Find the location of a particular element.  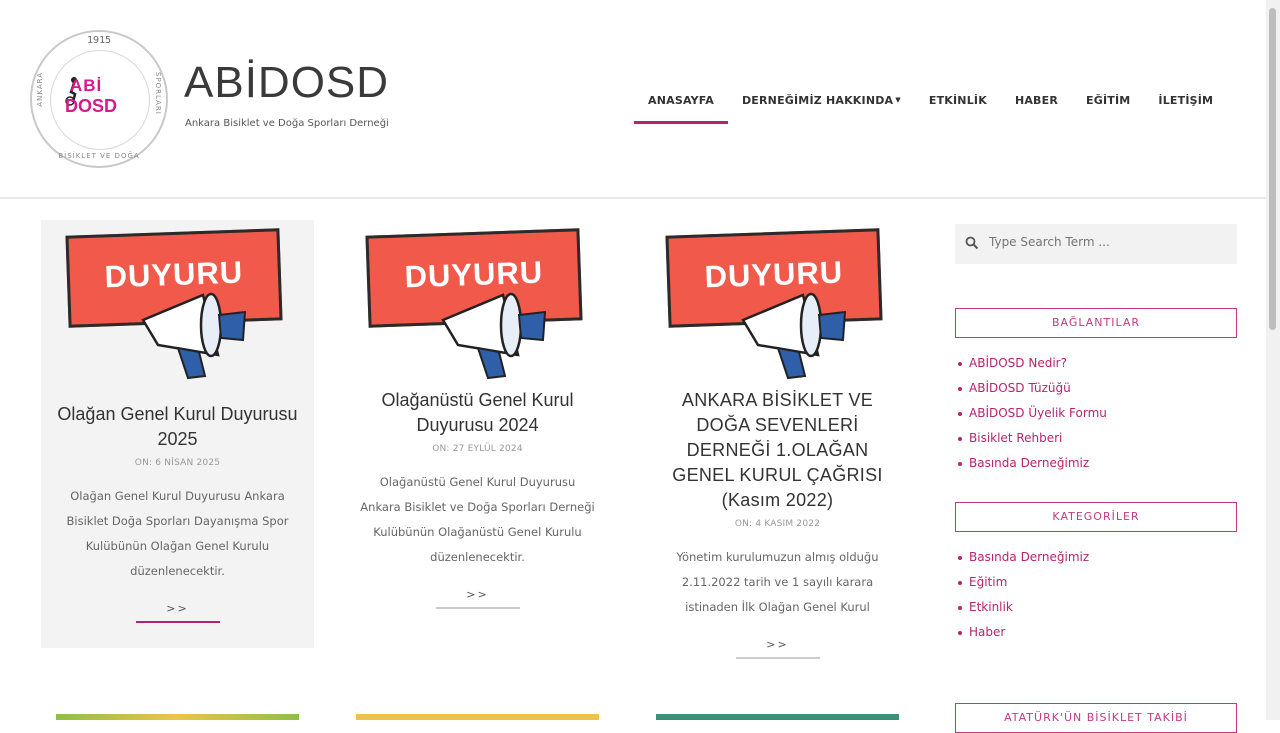

sidebar-link: ABİDOSD Tüzüğü is located at coordinates (1096, 388).